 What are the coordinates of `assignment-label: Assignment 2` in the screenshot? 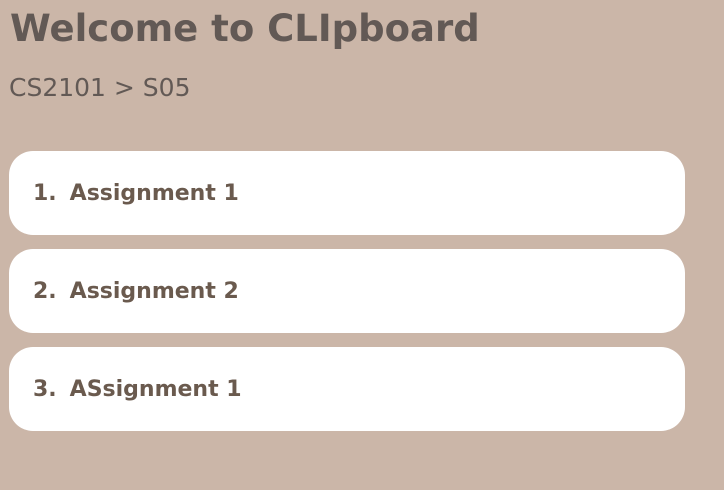 It's located at (154, 291).